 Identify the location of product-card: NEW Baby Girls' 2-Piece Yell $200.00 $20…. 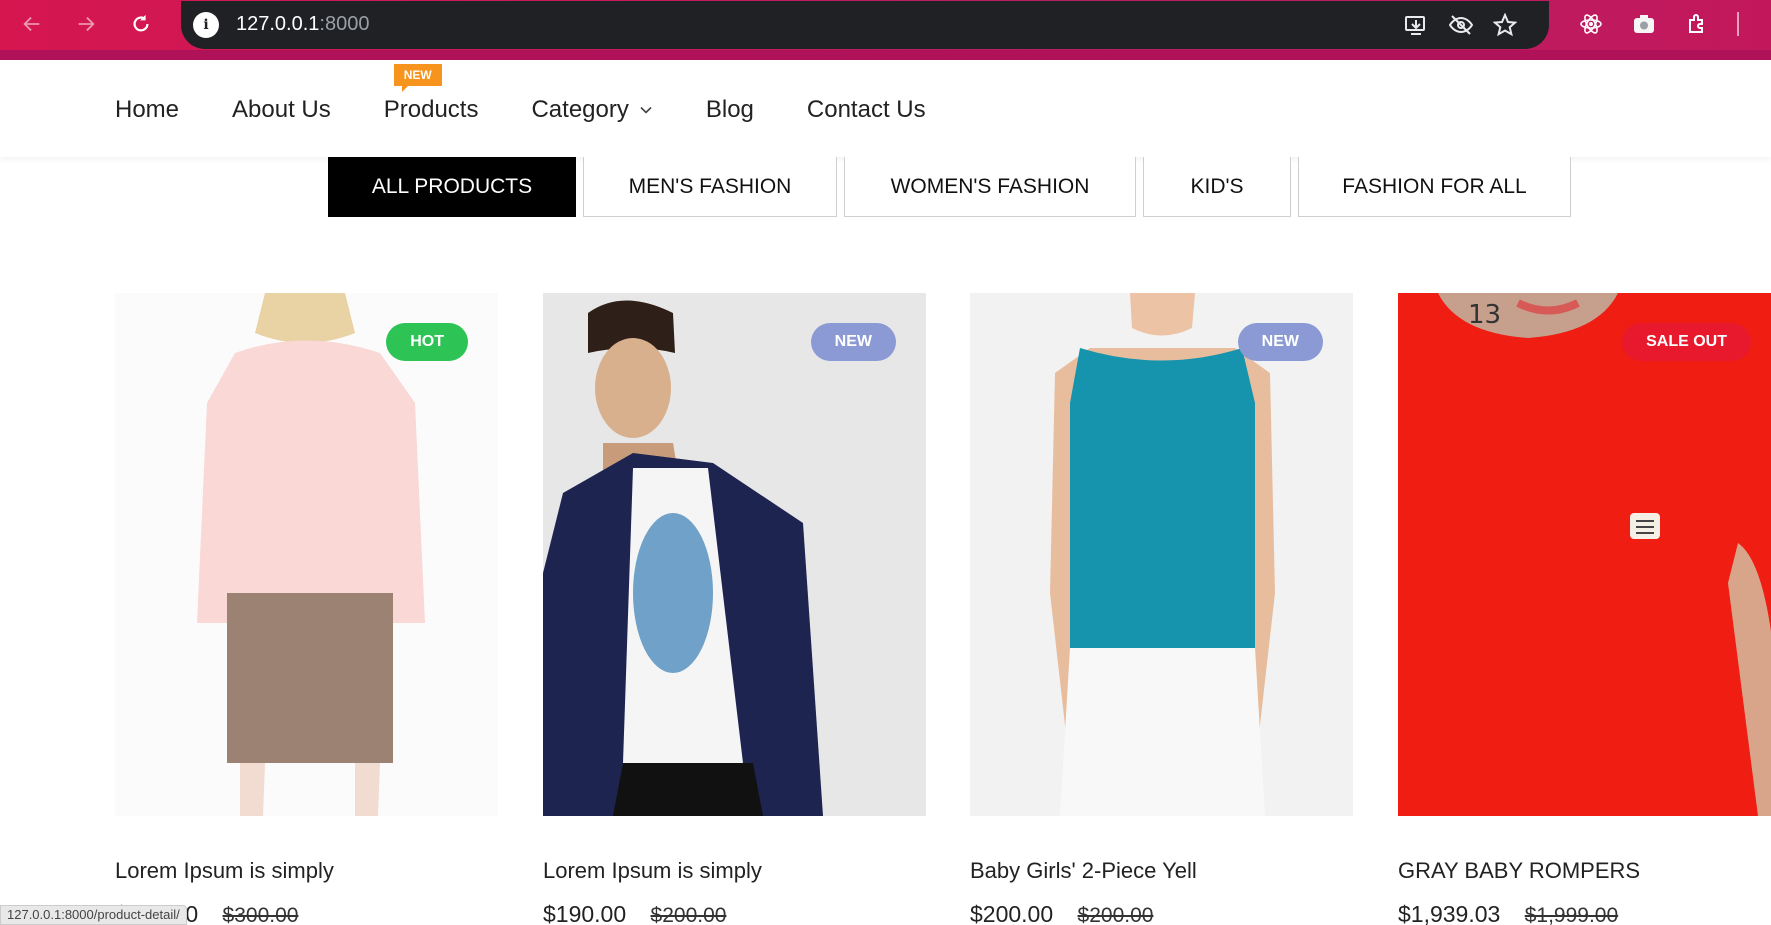
(1161, 609).